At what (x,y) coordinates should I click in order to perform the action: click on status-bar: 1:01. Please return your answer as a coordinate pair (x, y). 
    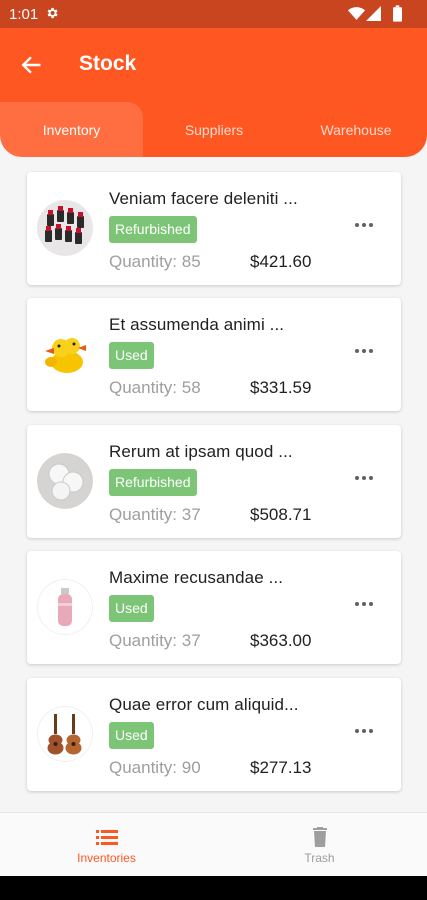
    Looking at the image, I should click on (213, 14).